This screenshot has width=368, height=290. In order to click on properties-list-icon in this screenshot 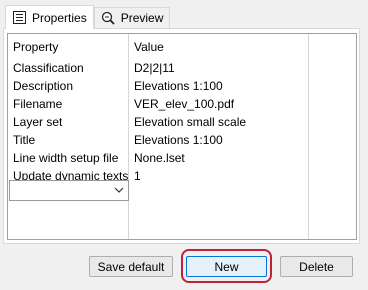, I will do `click(19, 18)`.